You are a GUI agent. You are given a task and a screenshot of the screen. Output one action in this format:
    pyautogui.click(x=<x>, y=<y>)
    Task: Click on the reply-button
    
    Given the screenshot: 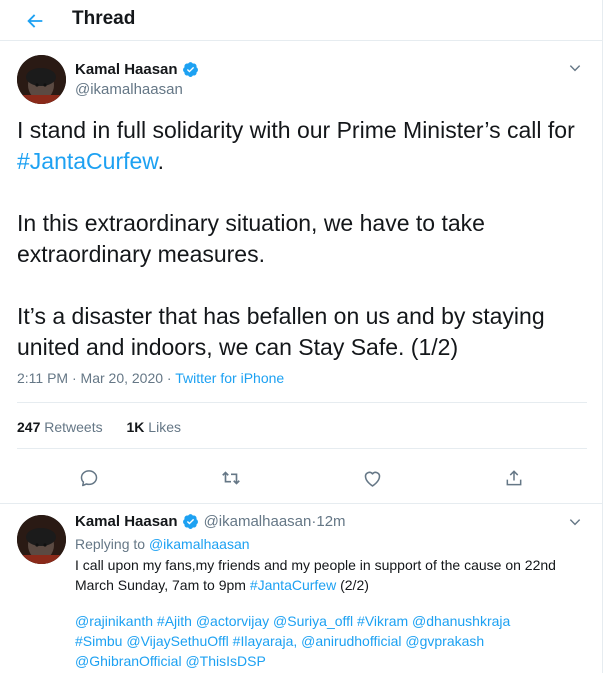 What is the action you would take?
    pyautogui.click(x=89, y=478)
    